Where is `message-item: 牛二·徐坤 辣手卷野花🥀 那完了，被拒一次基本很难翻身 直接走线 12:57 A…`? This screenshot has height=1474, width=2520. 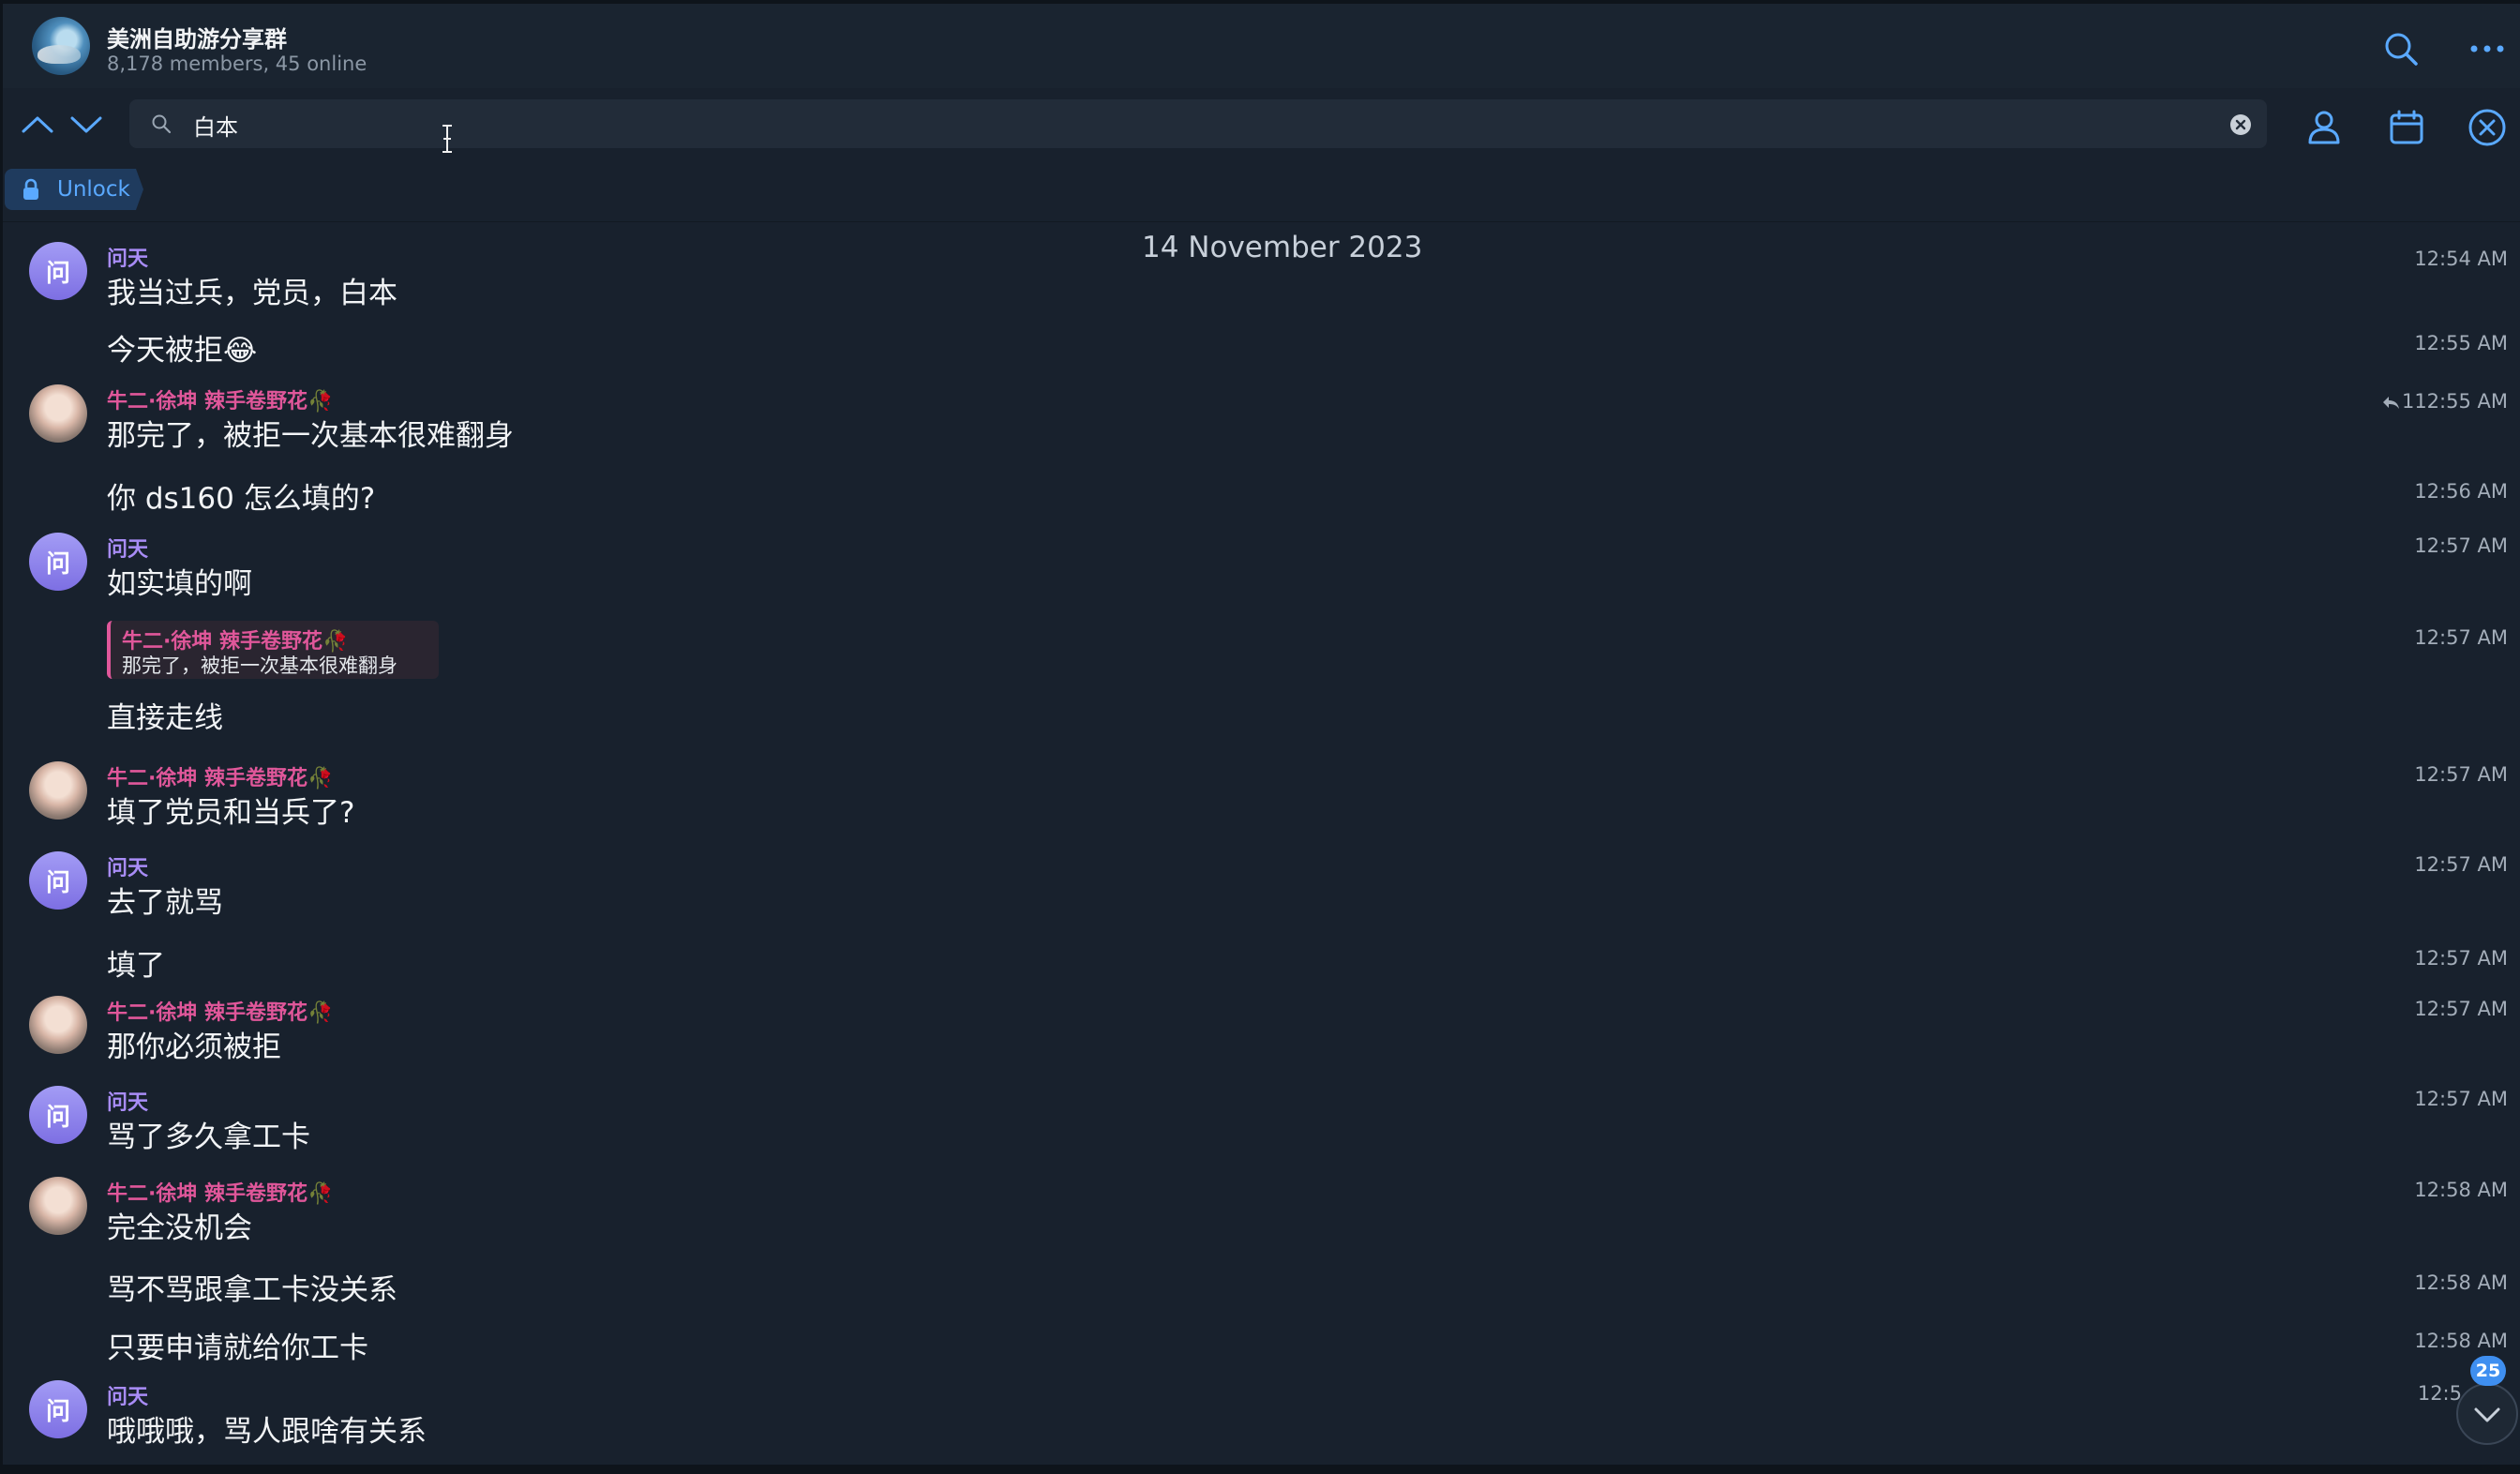 message-item: 牛二·徐坤 辣手卷野花🥀 那完了，被拒一次基本很难翻身 直接走线 12:57 A… is located at coordinates (1261, 678).